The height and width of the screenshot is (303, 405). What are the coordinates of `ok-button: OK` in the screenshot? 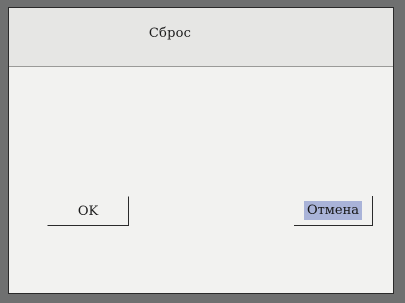 It's located at (88, 211).